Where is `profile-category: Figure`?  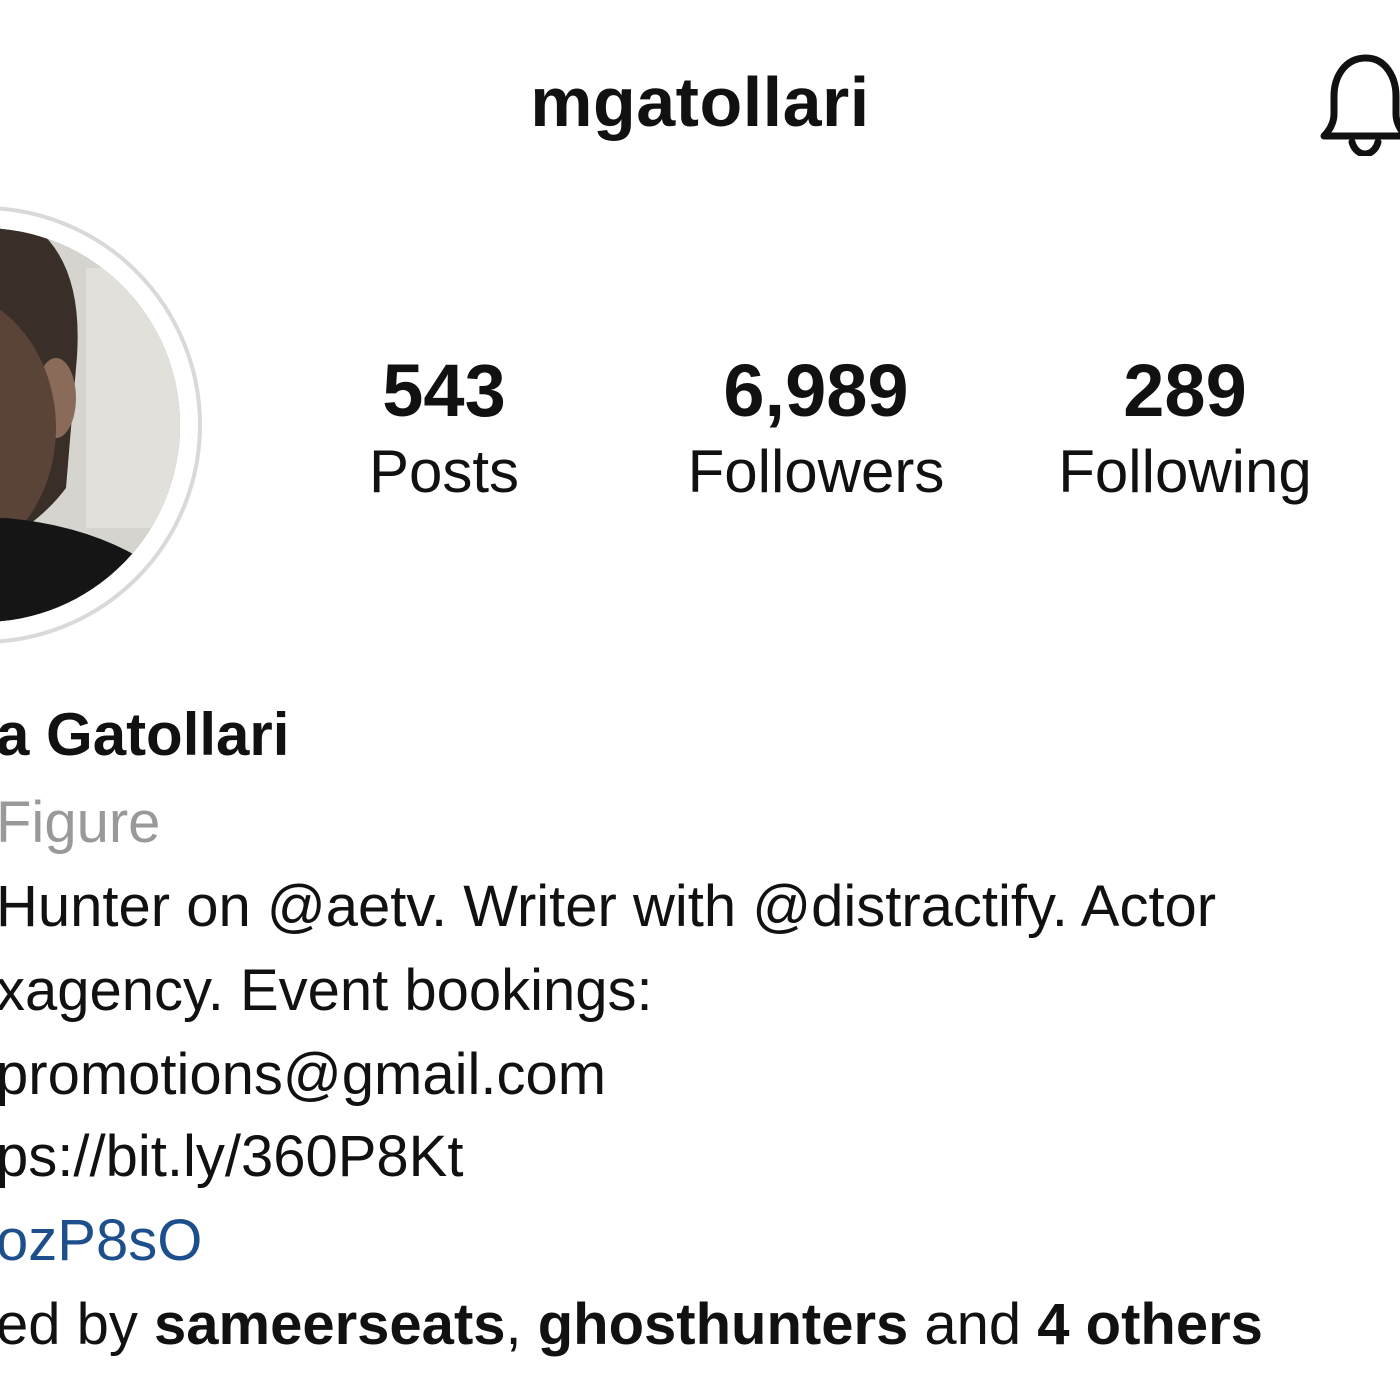
profile-category: Figure is located at coordinates (80, 822).